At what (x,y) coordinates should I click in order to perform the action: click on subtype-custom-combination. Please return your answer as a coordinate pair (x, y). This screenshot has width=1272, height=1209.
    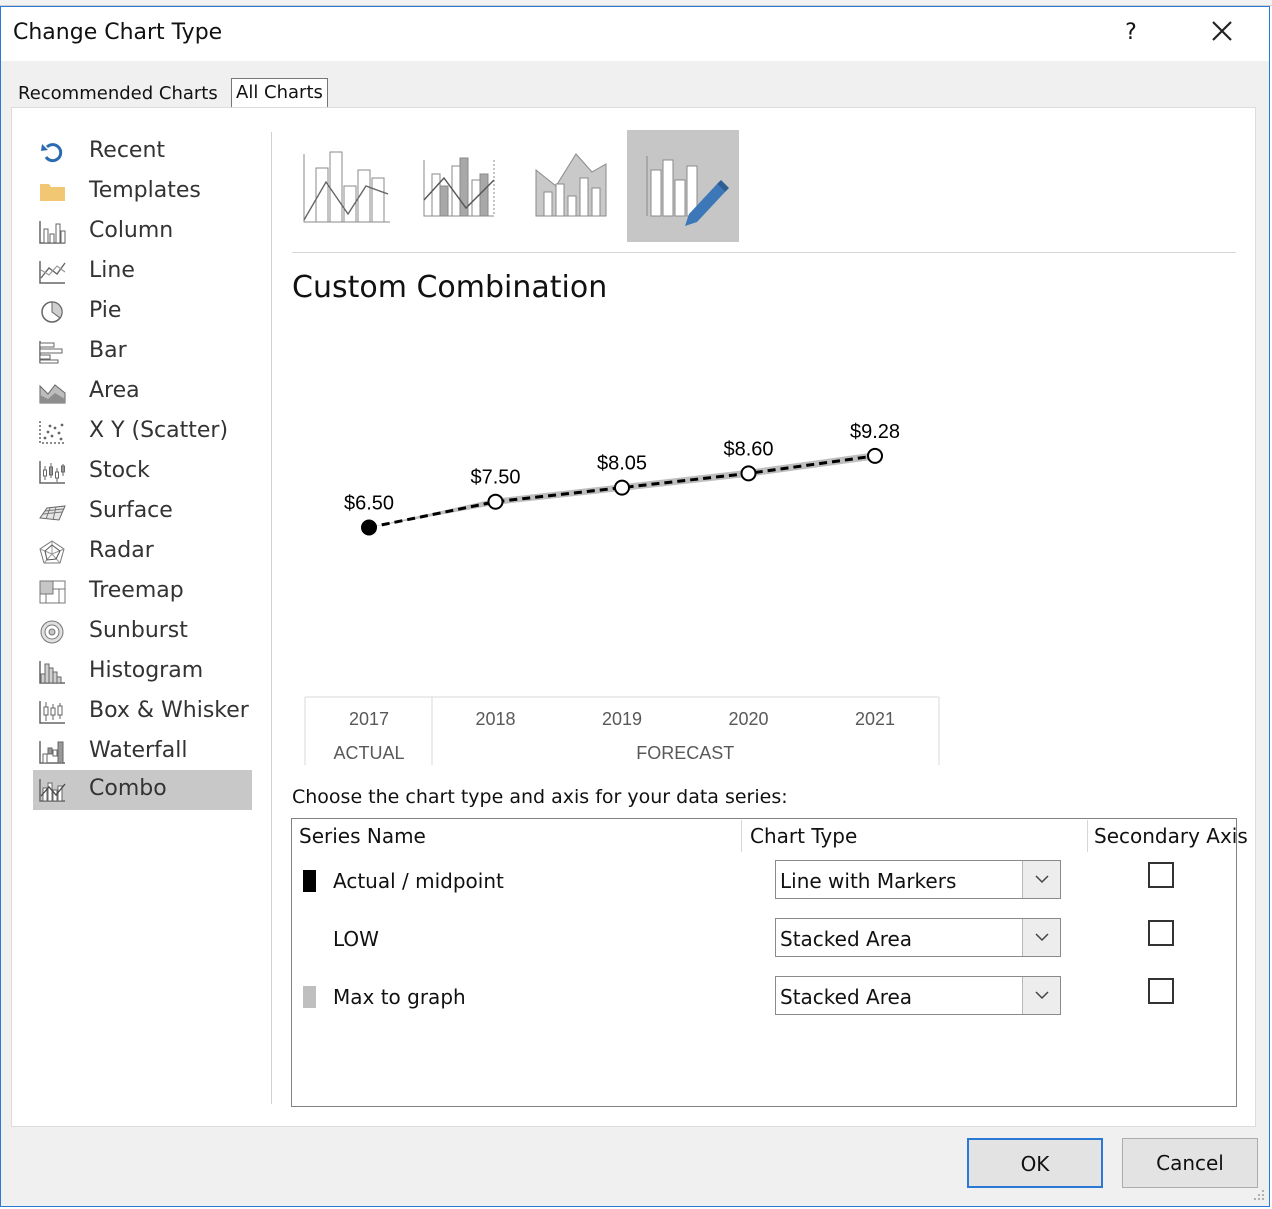
    Looking at the image, I should click on (683, 186).